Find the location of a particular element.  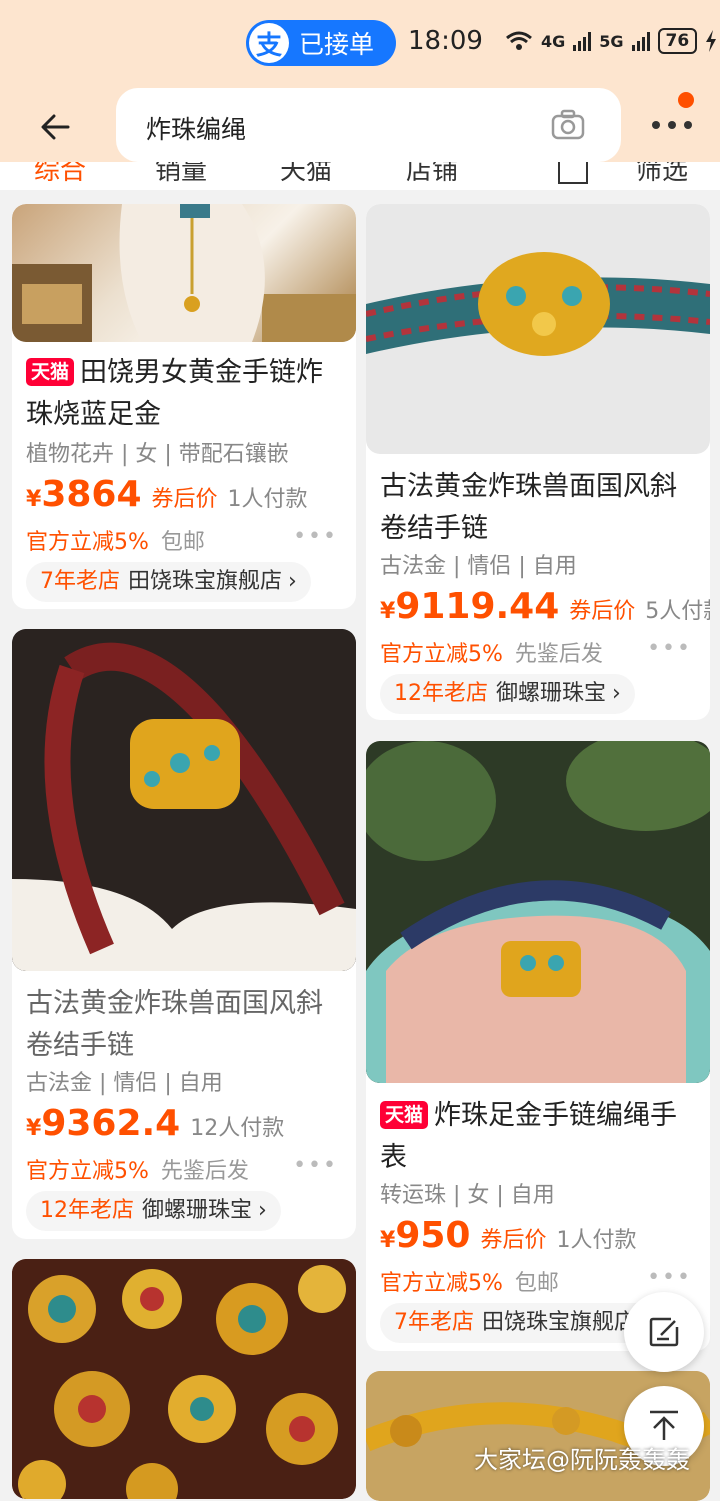

charging-icon is located at coordinates (711, 41).